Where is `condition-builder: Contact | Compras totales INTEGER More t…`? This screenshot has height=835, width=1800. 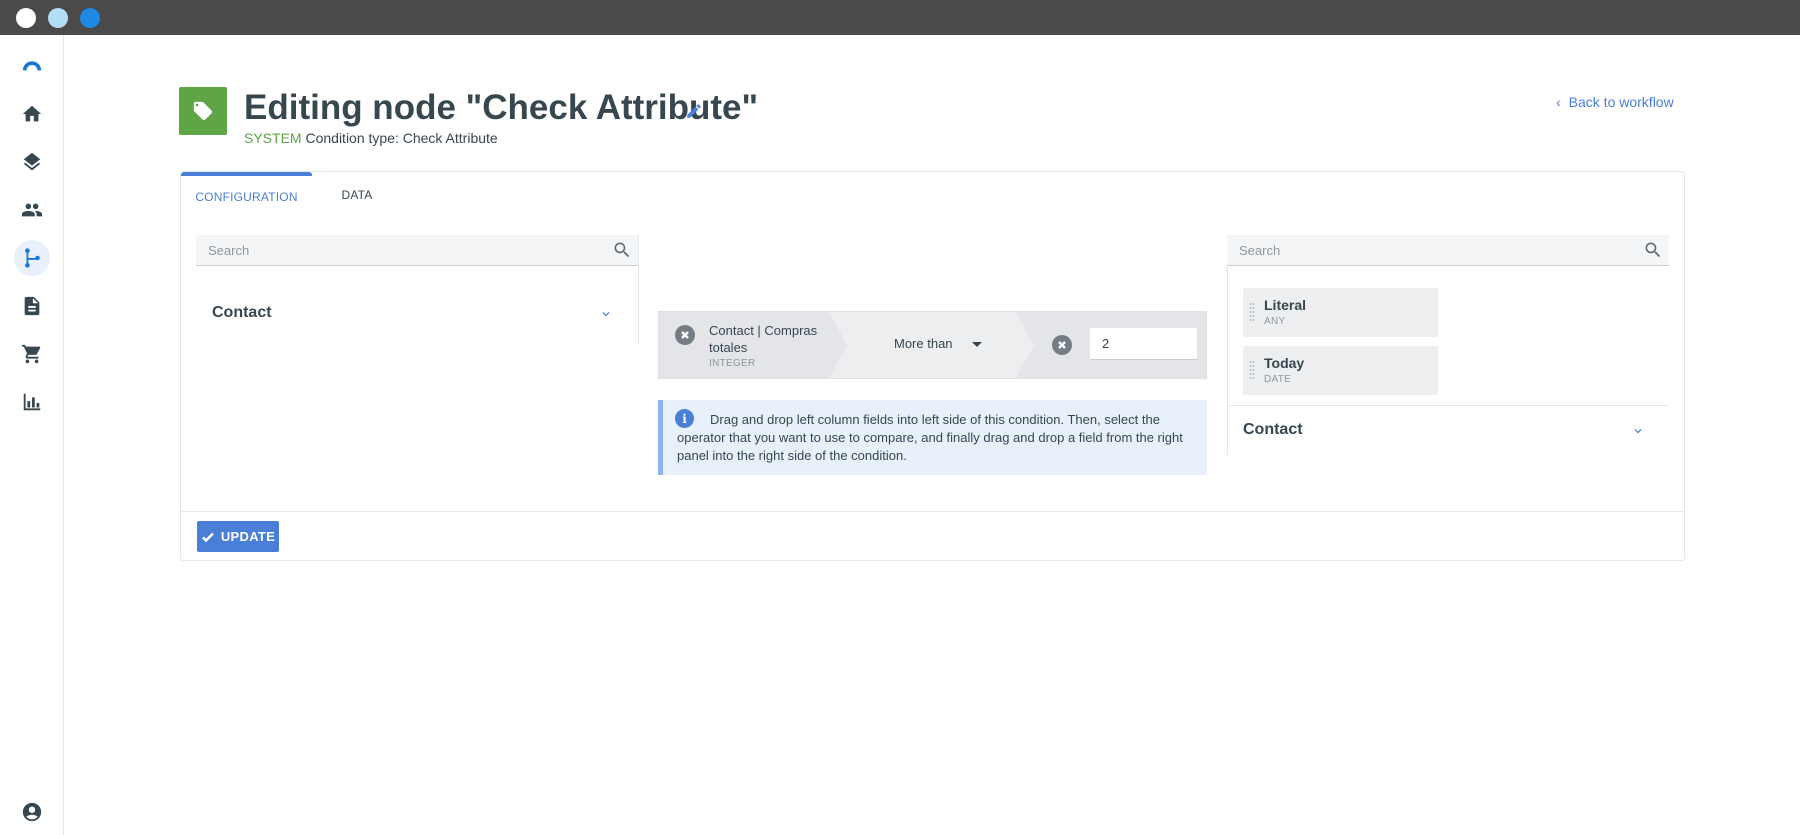 condition-builder: Contact | Compras totales INTEGER More t… is located at coordinates (932, 345).